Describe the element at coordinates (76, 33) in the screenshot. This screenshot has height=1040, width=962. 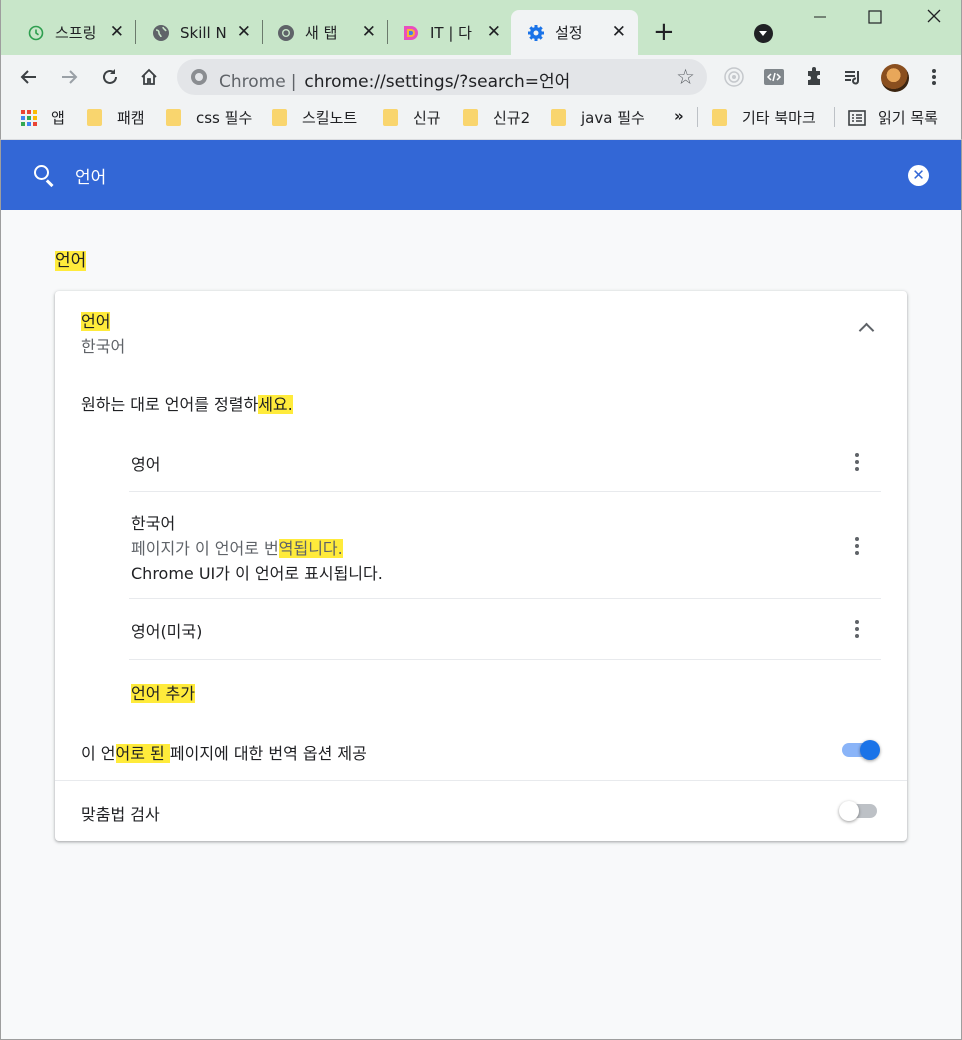
I see `tab-title: 스프링` at that location.